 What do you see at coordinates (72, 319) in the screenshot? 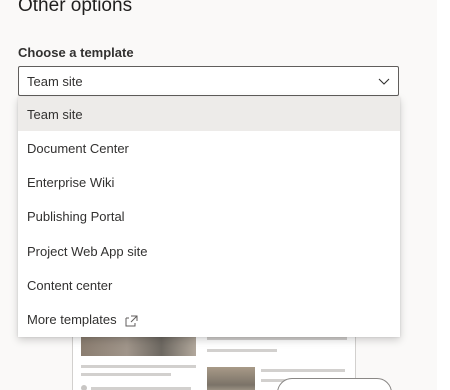
I see `option-label: More templates` at bounding box center [72, 319].